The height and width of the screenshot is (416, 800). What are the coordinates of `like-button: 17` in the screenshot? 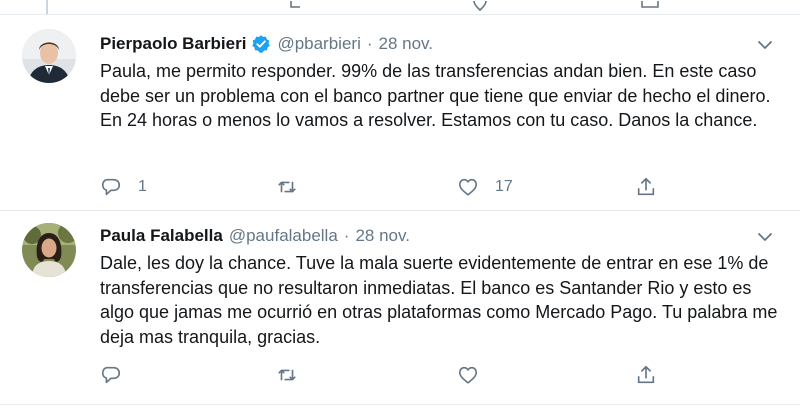 It's located at (485, 187).